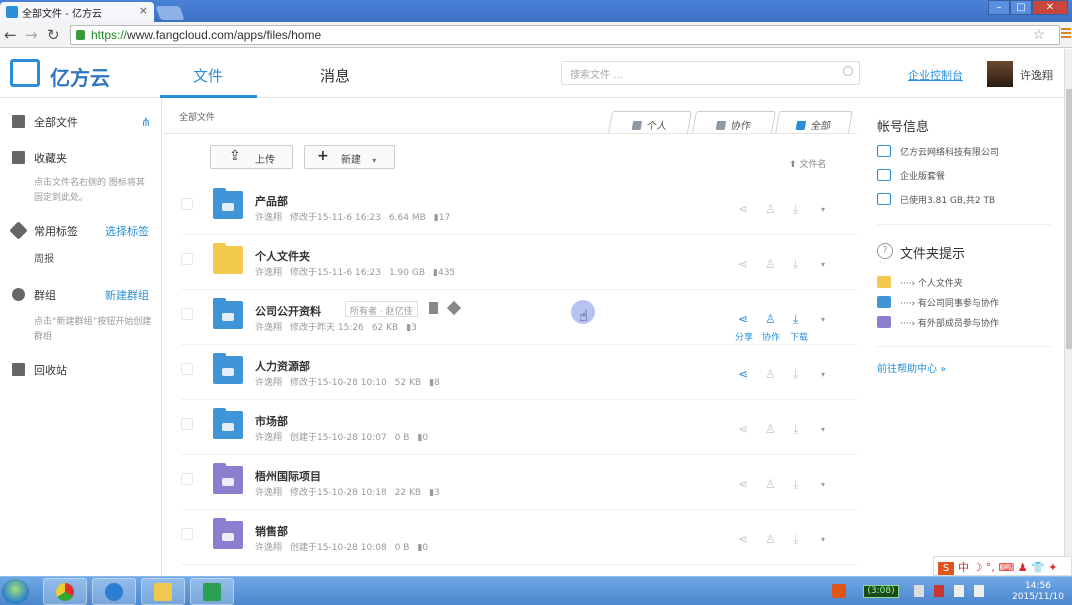  What do you see at coordinates (1069, 219) in the screenshot?
I see `scrollbar-thumb` at bounding box center [1069, 219].